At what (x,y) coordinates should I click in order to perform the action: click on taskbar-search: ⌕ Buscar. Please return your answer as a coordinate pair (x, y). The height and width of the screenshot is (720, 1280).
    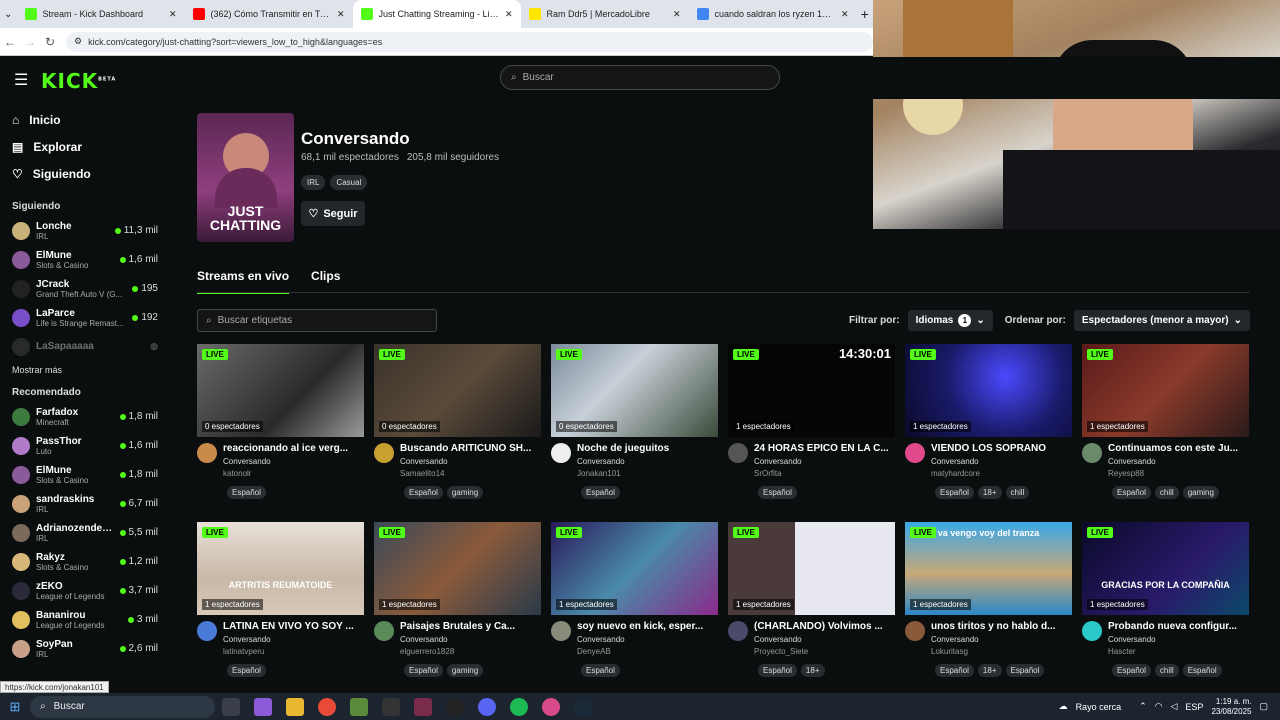
    Looking at the image, I should click on (122, 706).